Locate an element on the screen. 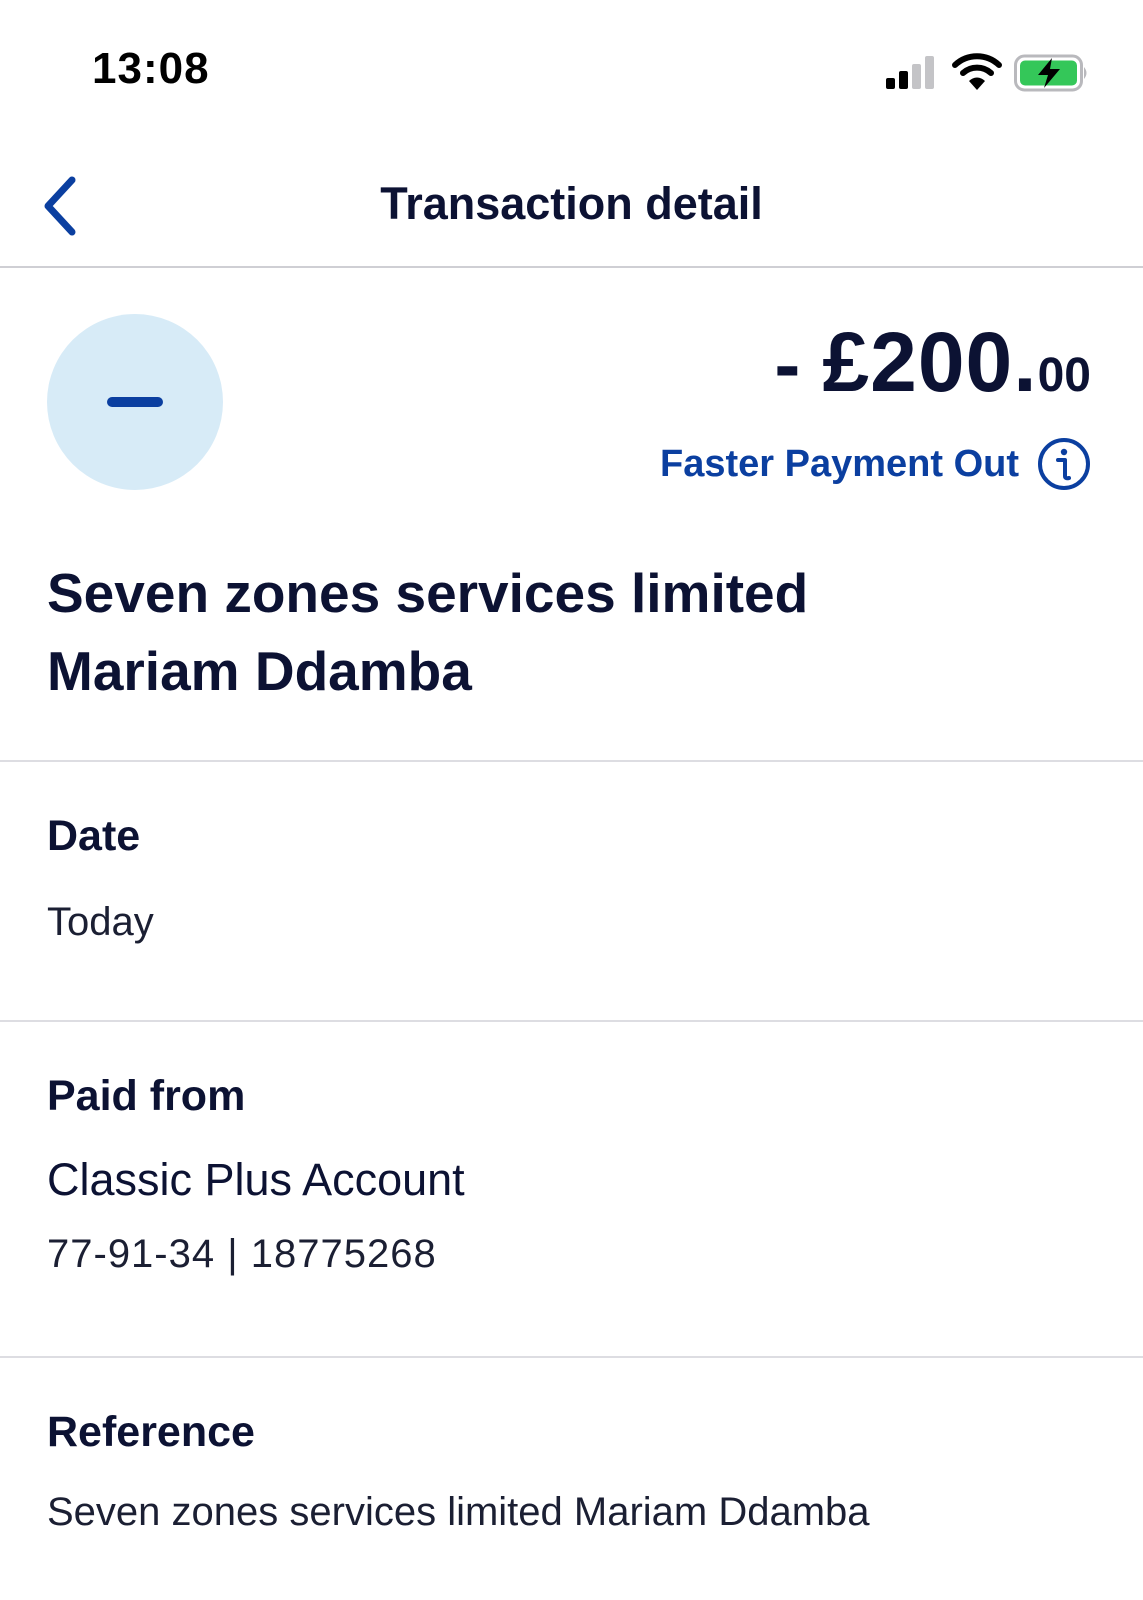 The width and height of the screenshot is (1143, 1600). payee-line-2: Mariam Ddamba is located at coordinates (259, 671).